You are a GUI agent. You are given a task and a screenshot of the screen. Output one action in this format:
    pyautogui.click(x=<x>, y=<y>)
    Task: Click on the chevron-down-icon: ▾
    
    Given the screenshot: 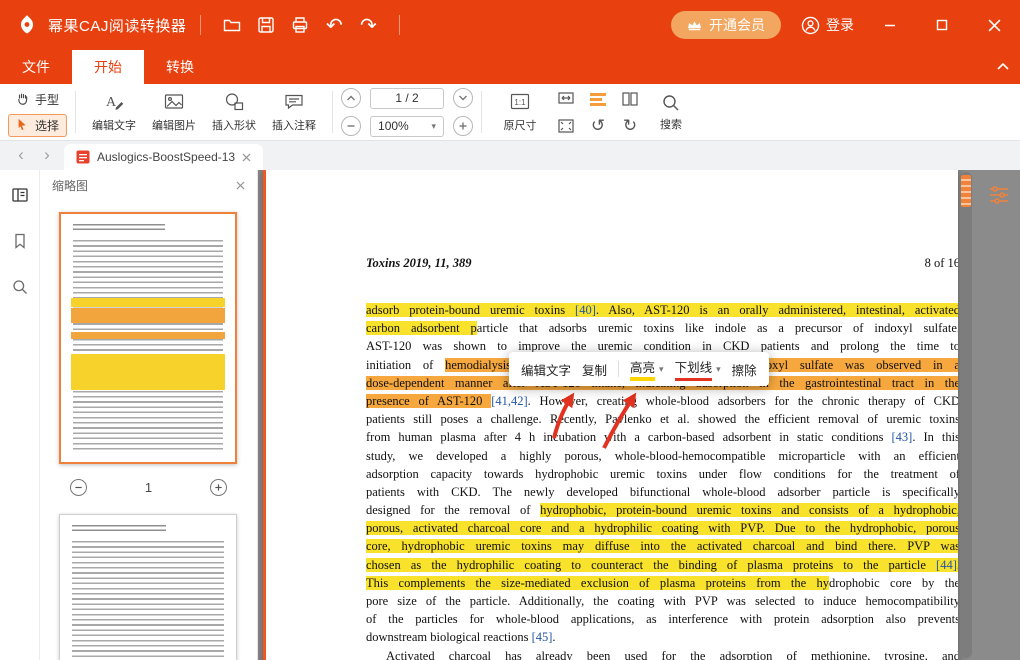 What is the action you would take?
    pyautogui.click(x=718, y=368)
    